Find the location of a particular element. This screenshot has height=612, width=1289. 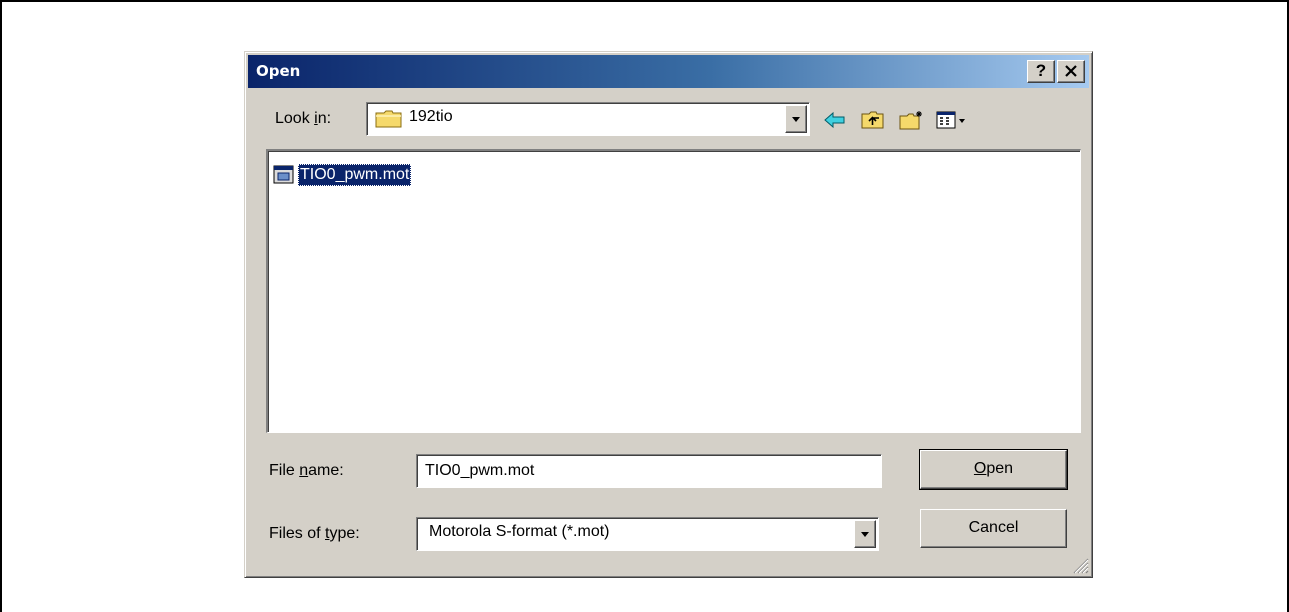

view-menu-icon is located at coordinates (951, 120).